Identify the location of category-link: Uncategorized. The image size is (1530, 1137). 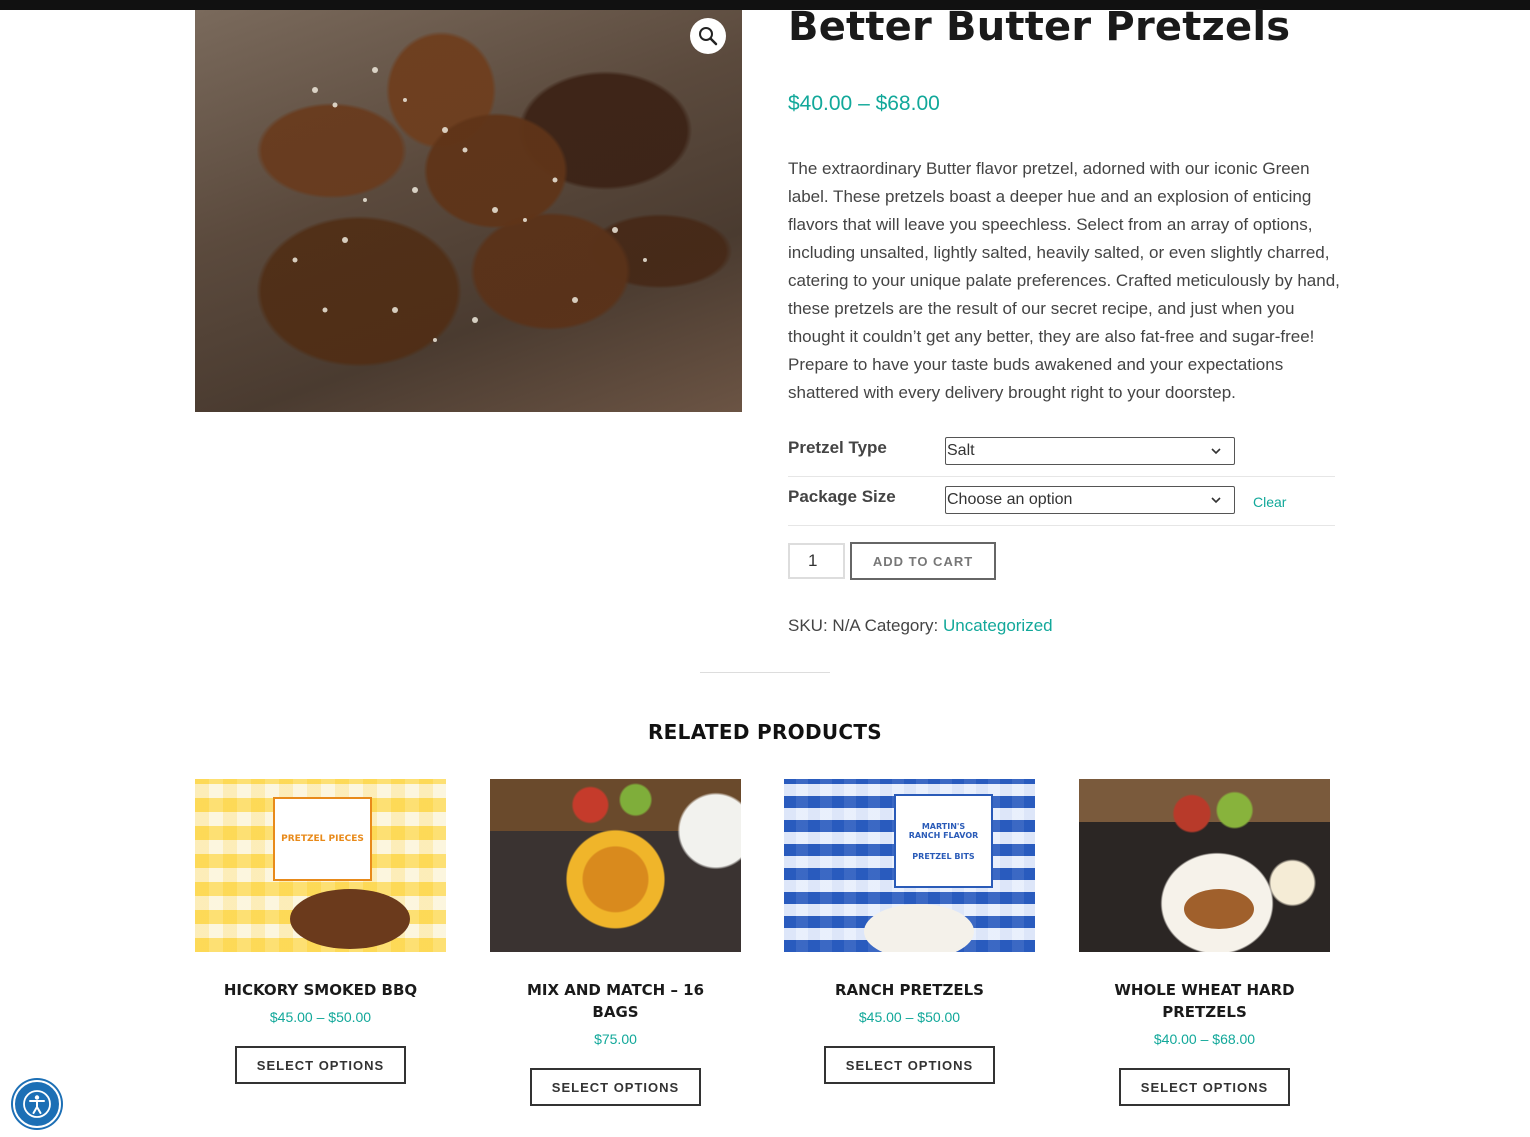
(998, 625).